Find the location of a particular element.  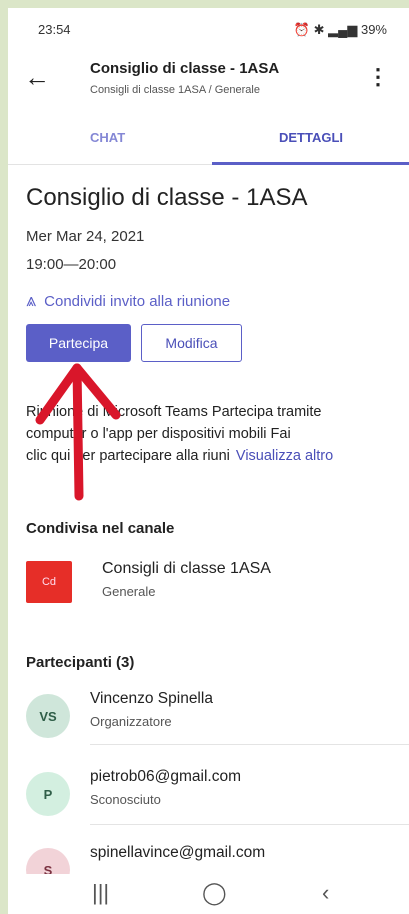

channel-avatar: Cd is located at coordinates (49, 582).